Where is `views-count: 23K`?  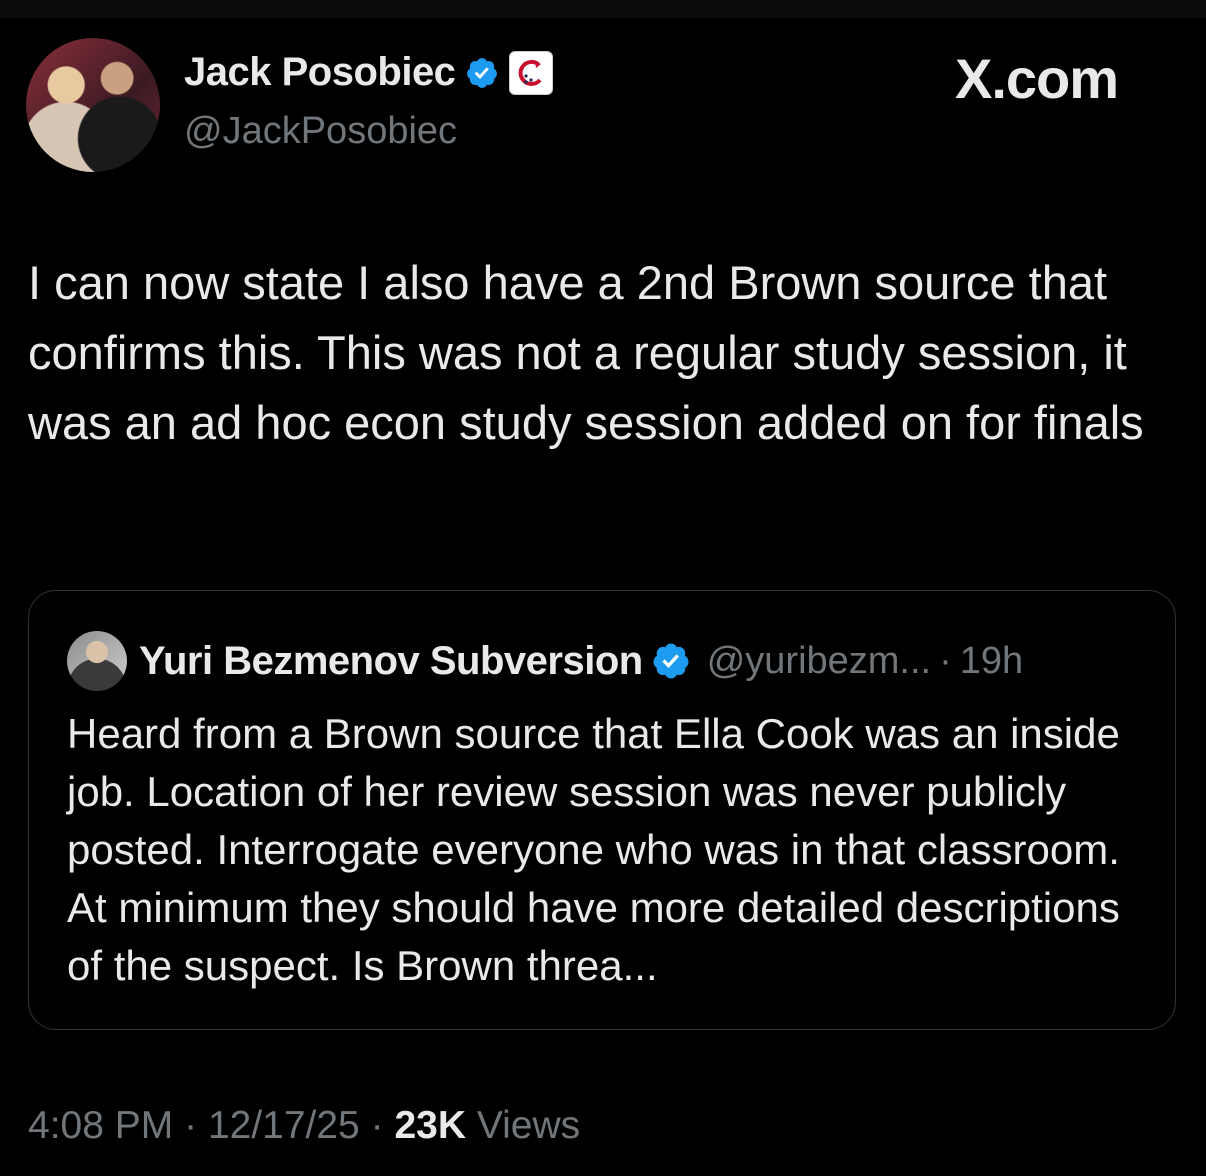 views-count: 23K is located at coordinates (430, 1125).